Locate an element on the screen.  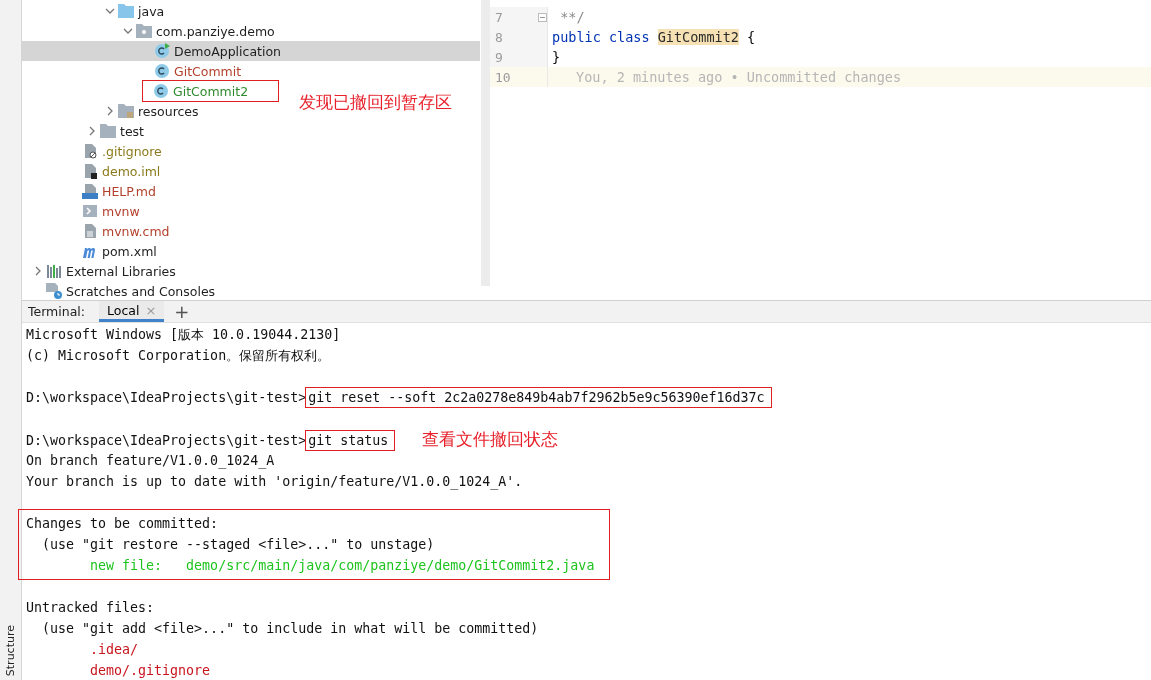
line-number: 8 is located at coordinates (499, 37).